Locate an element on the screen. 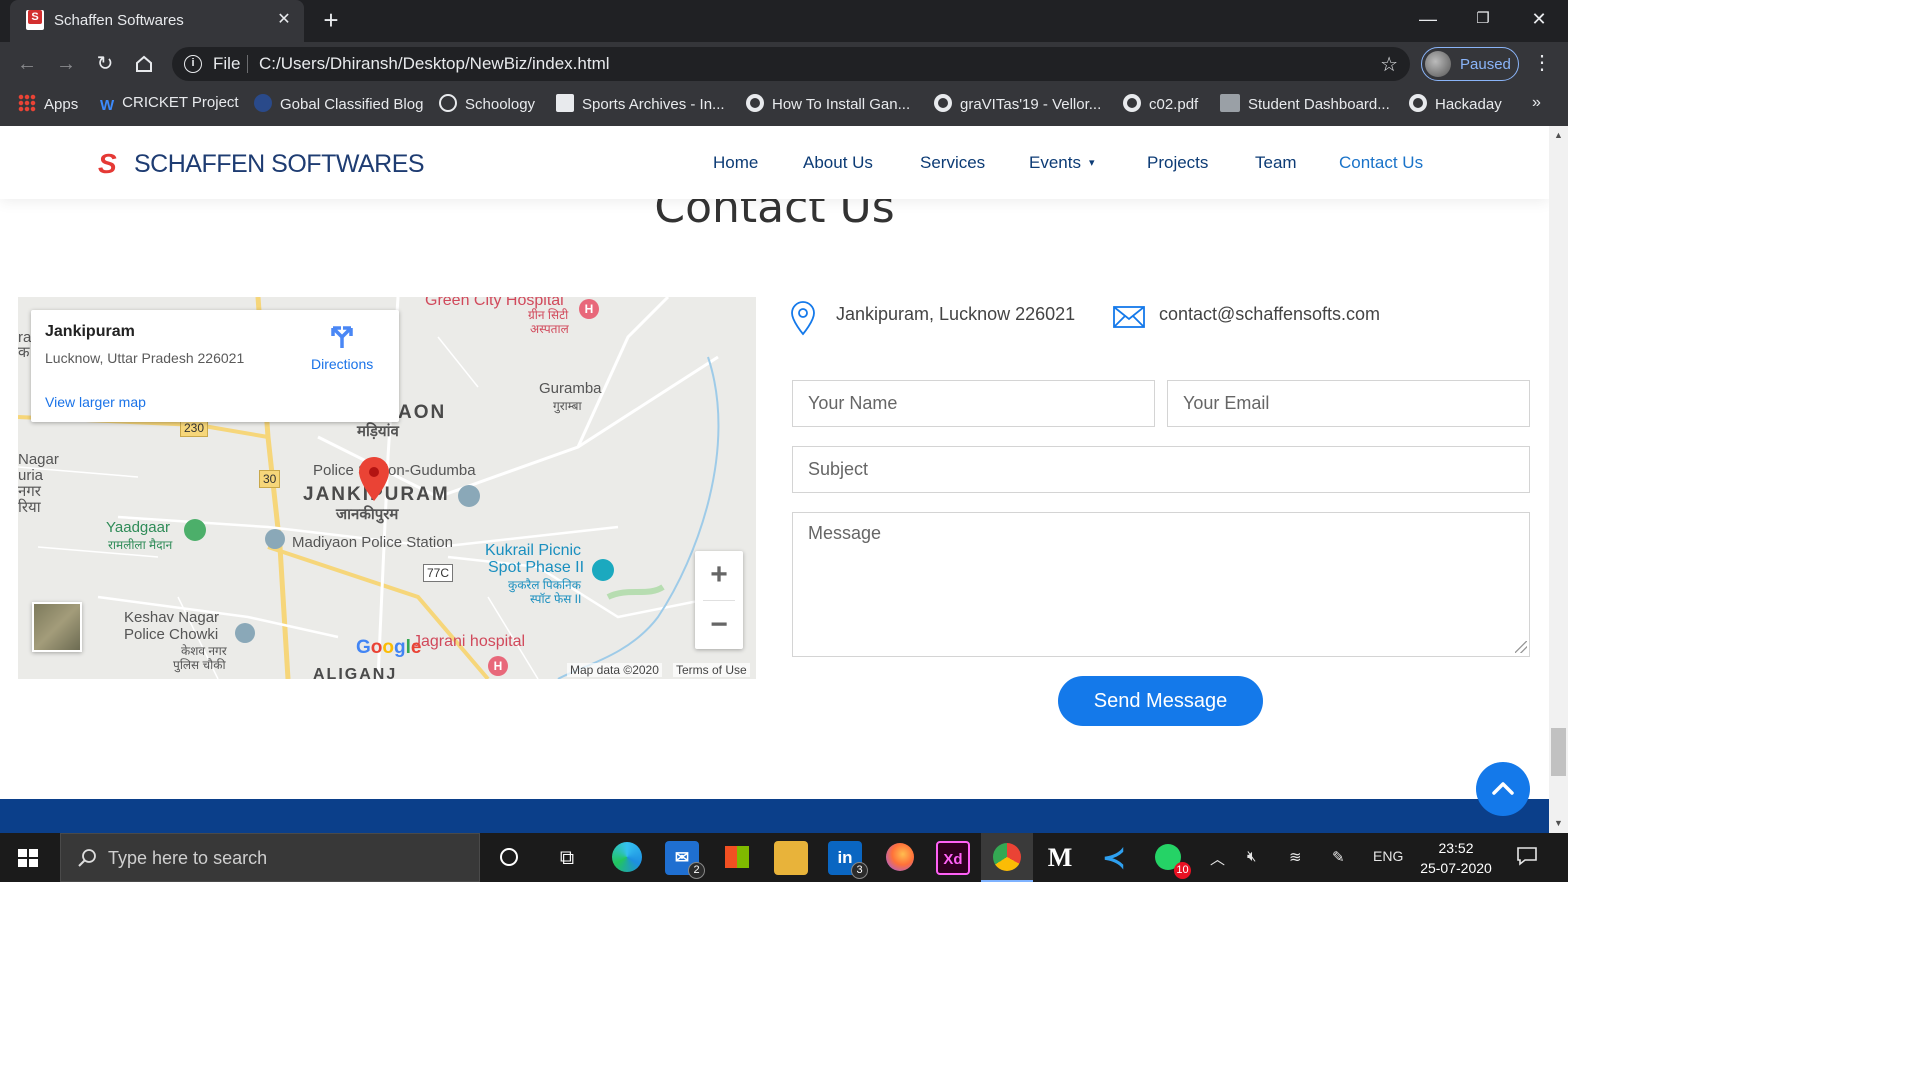 Image resolution: width=1920 pixels, height=1080 pixels. zoom-out-button: − is located at coordinates (719, 625).